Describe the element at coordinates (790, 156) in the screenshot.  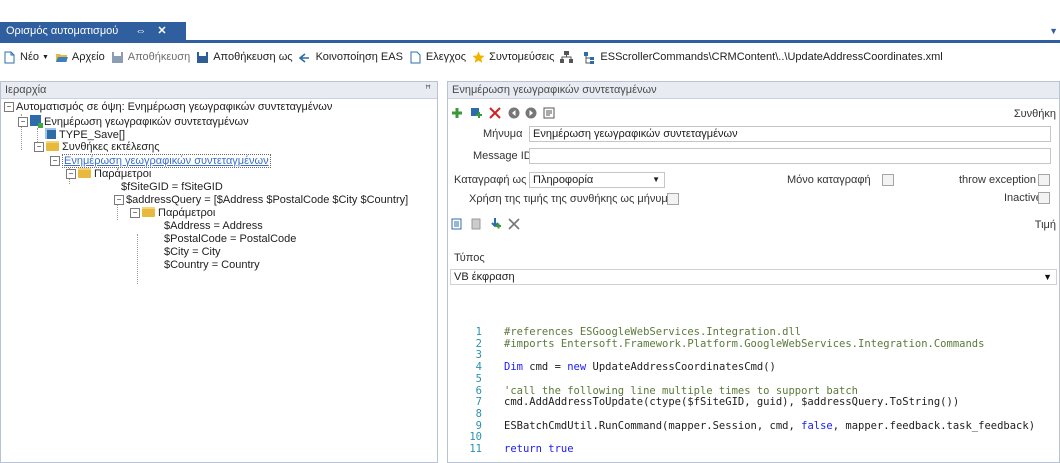
I see `message-id-field` at that location.